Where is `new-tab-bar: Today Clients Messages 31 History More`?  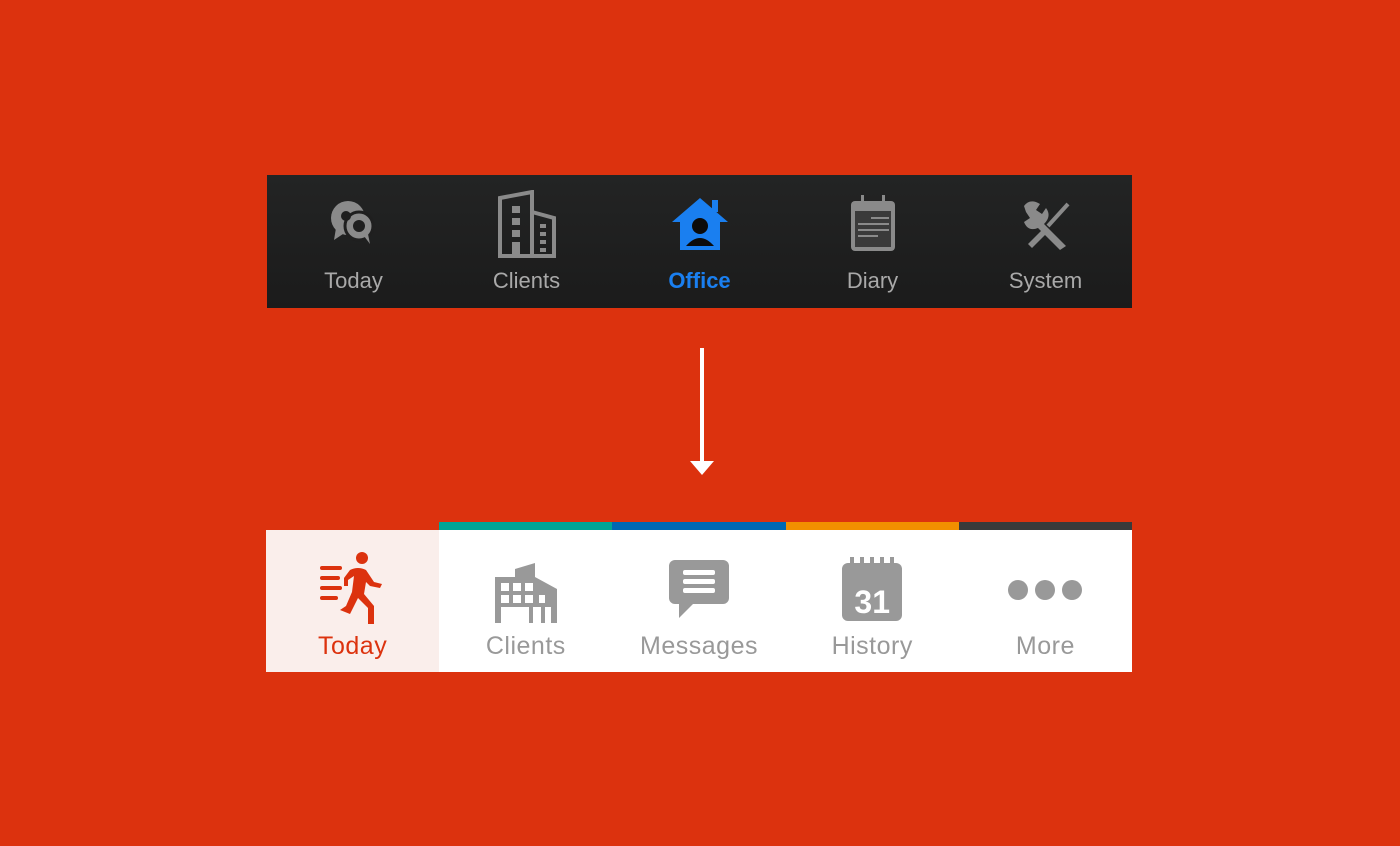 new-tab-bar: Today Clients Messages 31 History More is located at coordinates (699, 597).